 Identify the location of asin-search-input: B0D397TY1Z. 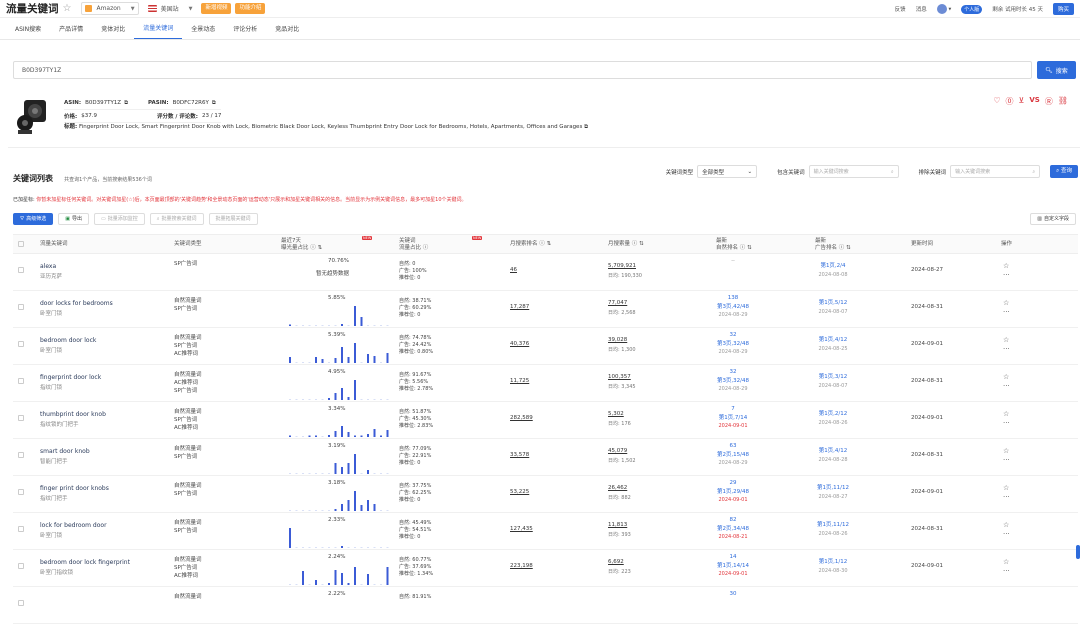
(522, 70).